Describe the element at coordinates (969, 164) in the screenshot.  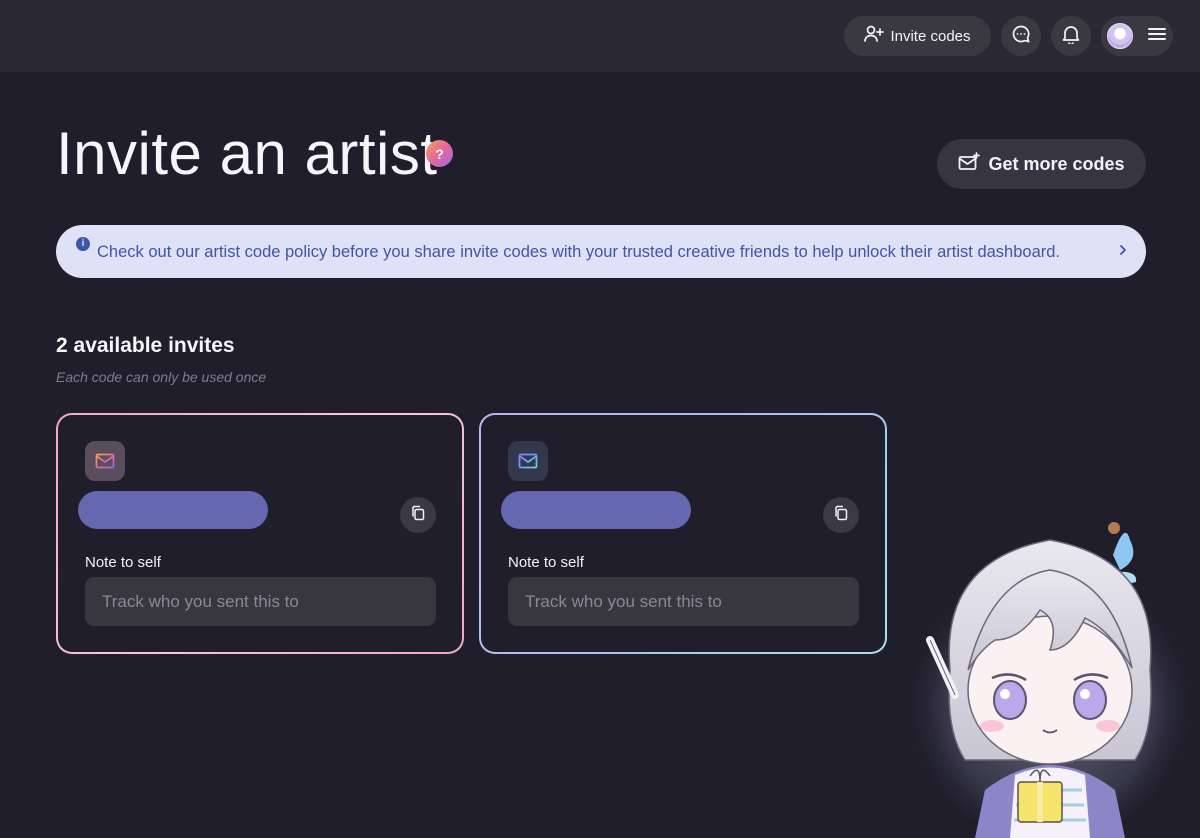
I see `mail-plus-icon` at that location.